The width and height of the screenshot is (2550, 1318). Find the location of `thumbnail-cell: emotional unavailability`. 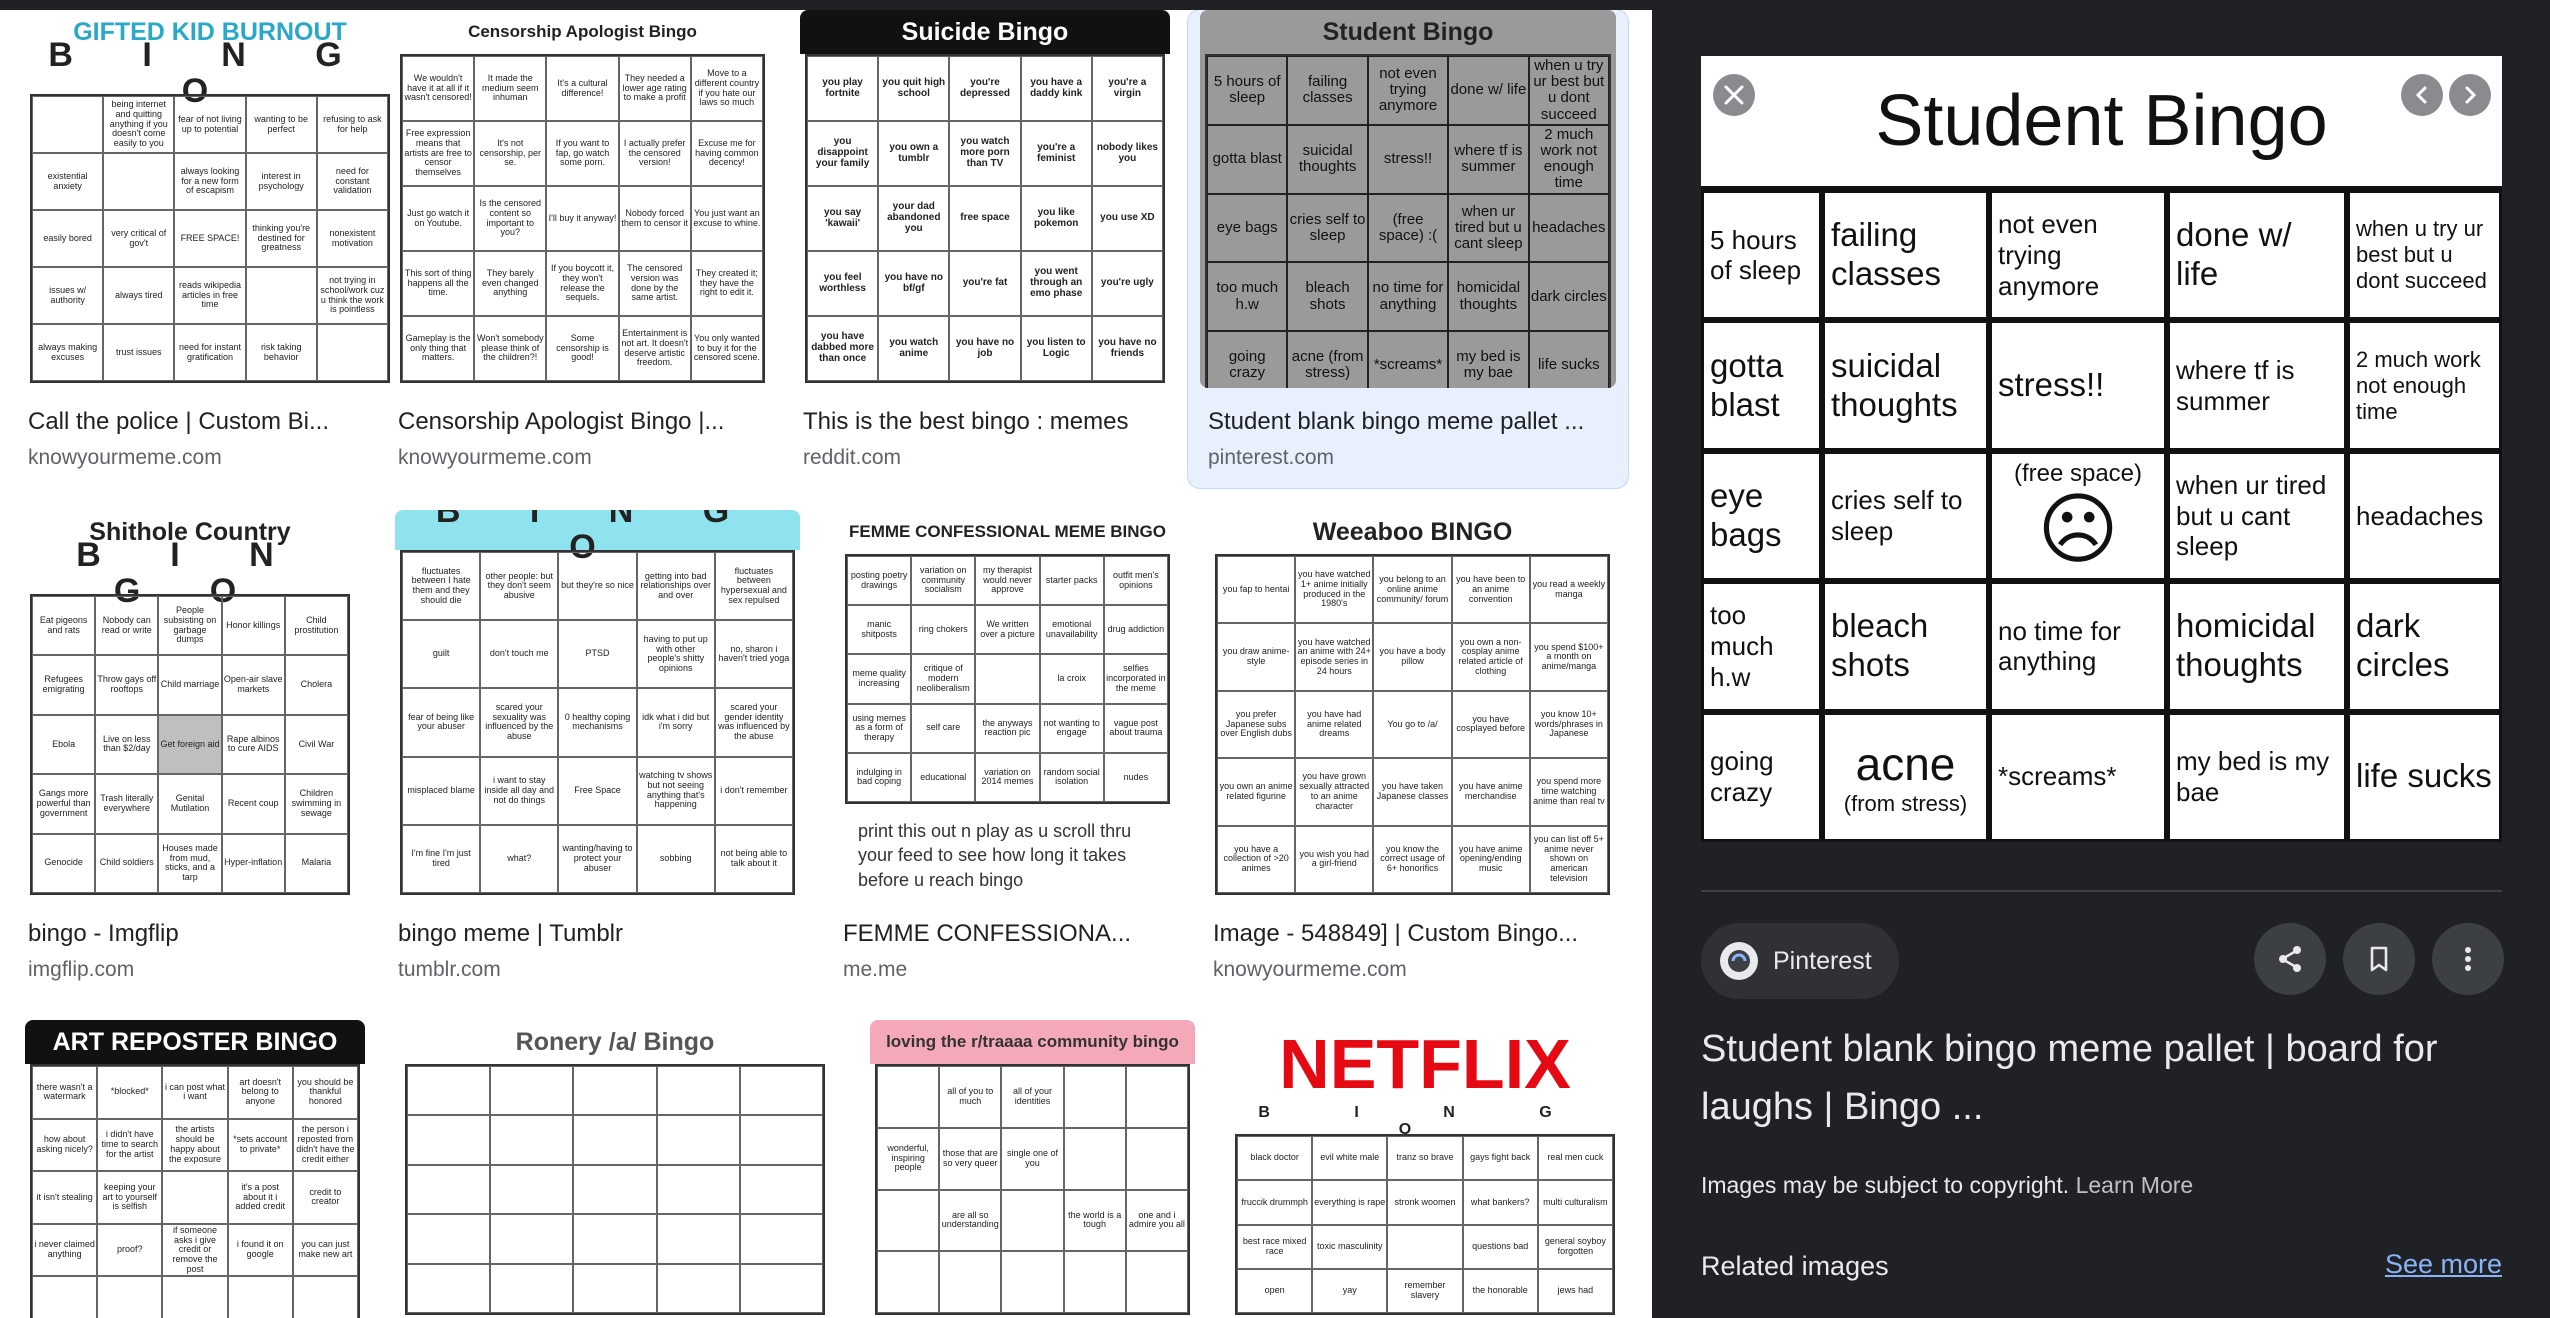

thumbnail-cell: emotional unavailability is located at coordinates (1071, 630).